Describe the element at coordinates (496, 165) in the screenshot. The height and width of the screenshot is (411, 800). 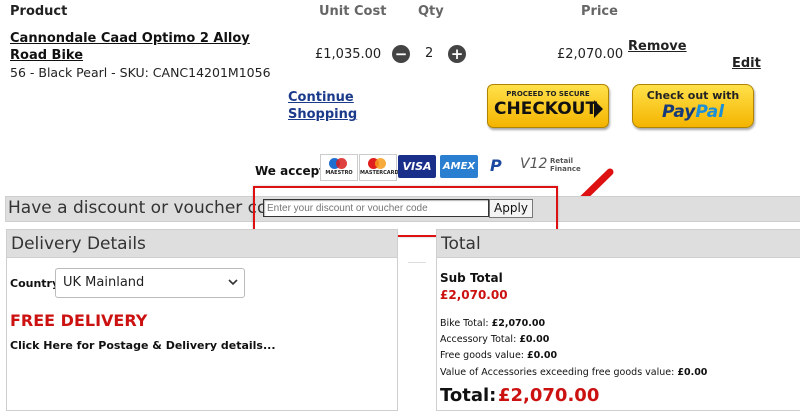
I see `paypal-small-icon: P` at that location.